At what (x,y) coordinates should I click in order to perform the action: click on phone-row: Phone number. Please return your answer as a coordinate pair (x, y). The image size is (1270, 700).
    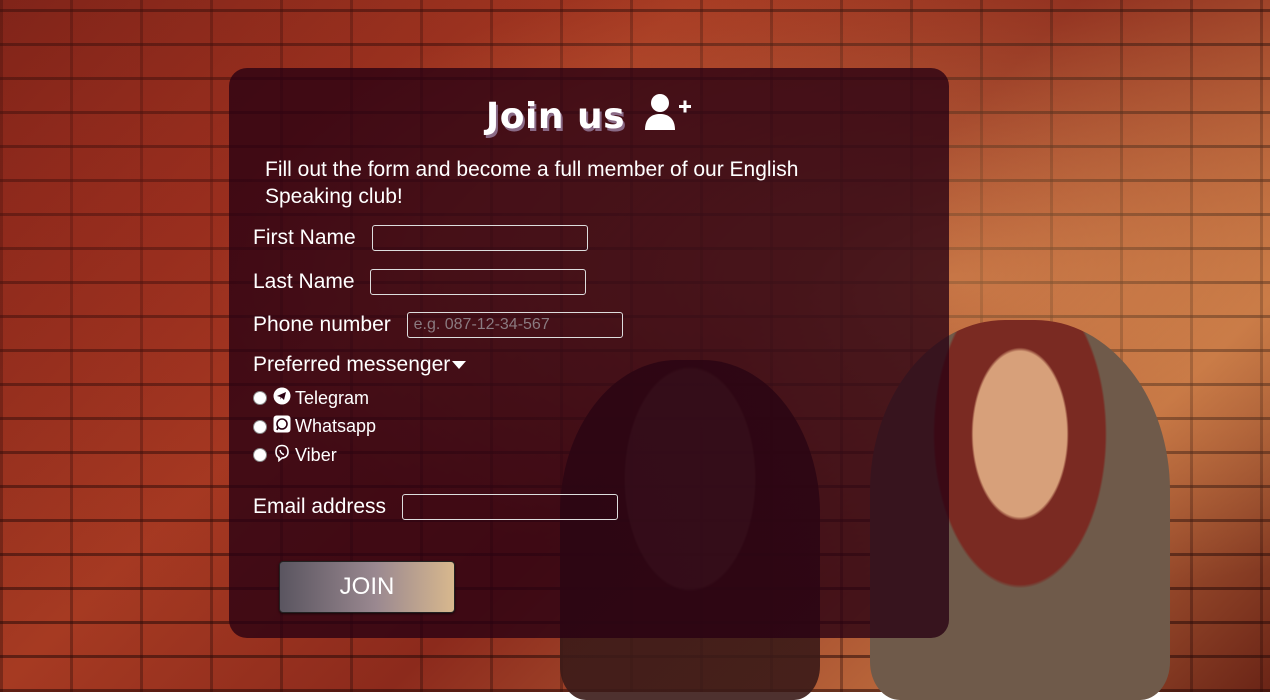
    Looking at the image, I should click on (438, 325).